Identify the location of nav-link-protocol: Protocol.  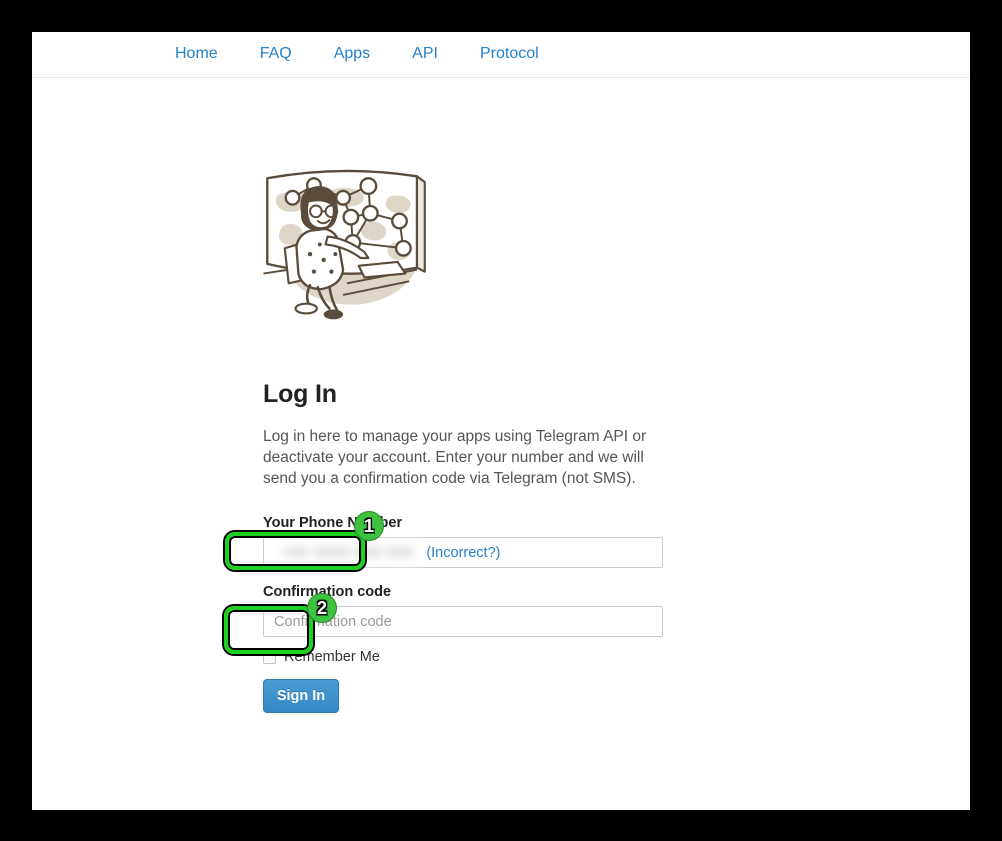
(509, 54).